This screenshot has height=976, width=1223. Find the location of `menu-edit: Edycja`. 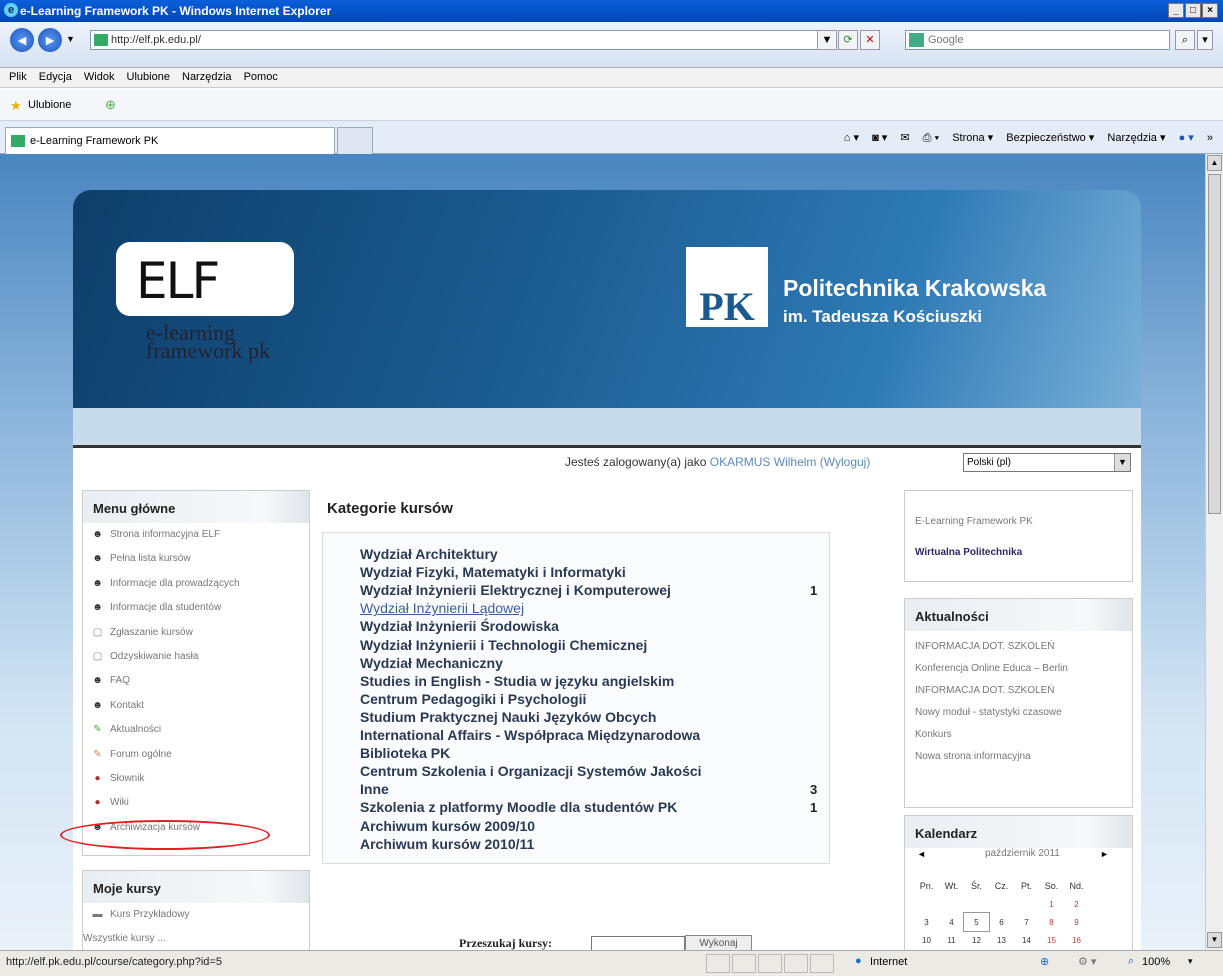

menu-edit: Edycja is located at coordinates (55, 77).